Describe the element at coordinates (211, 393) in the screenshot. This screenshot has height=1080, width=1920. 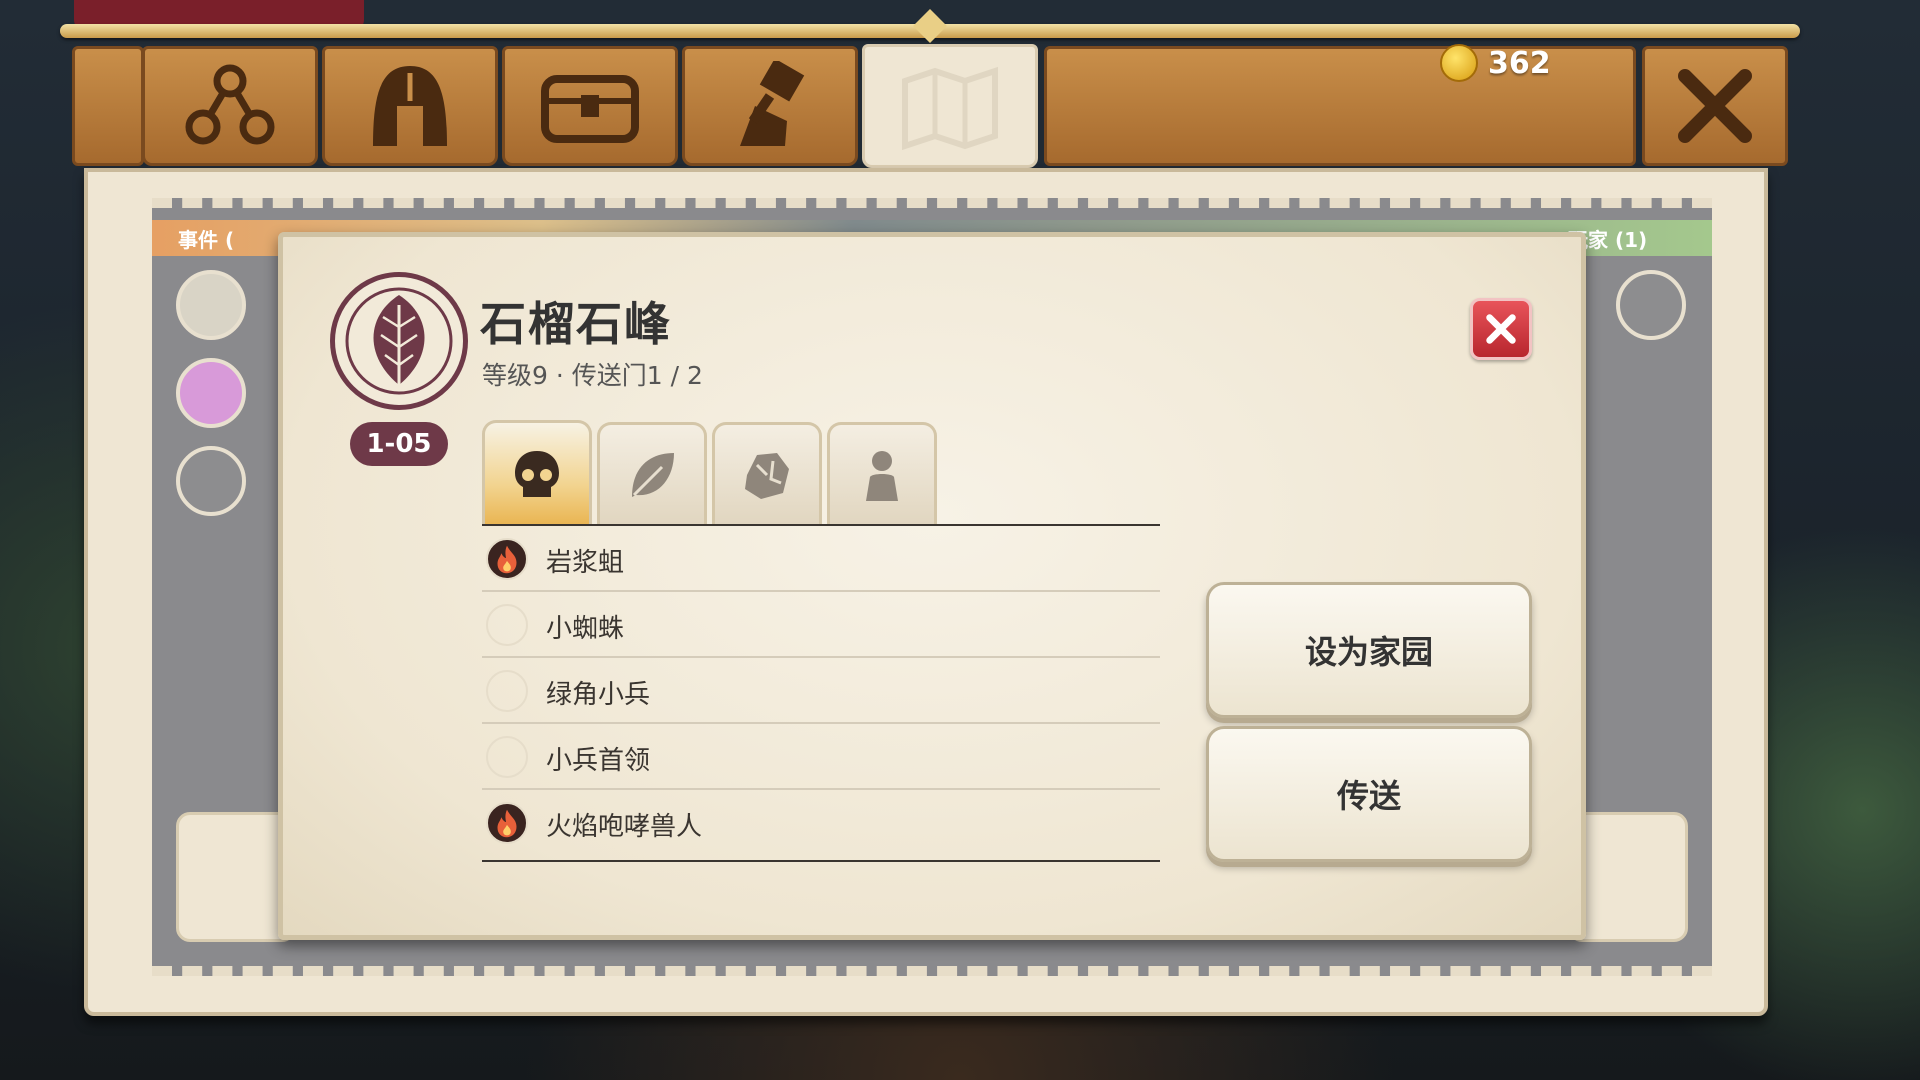
I see `pouch-icon` at that location.